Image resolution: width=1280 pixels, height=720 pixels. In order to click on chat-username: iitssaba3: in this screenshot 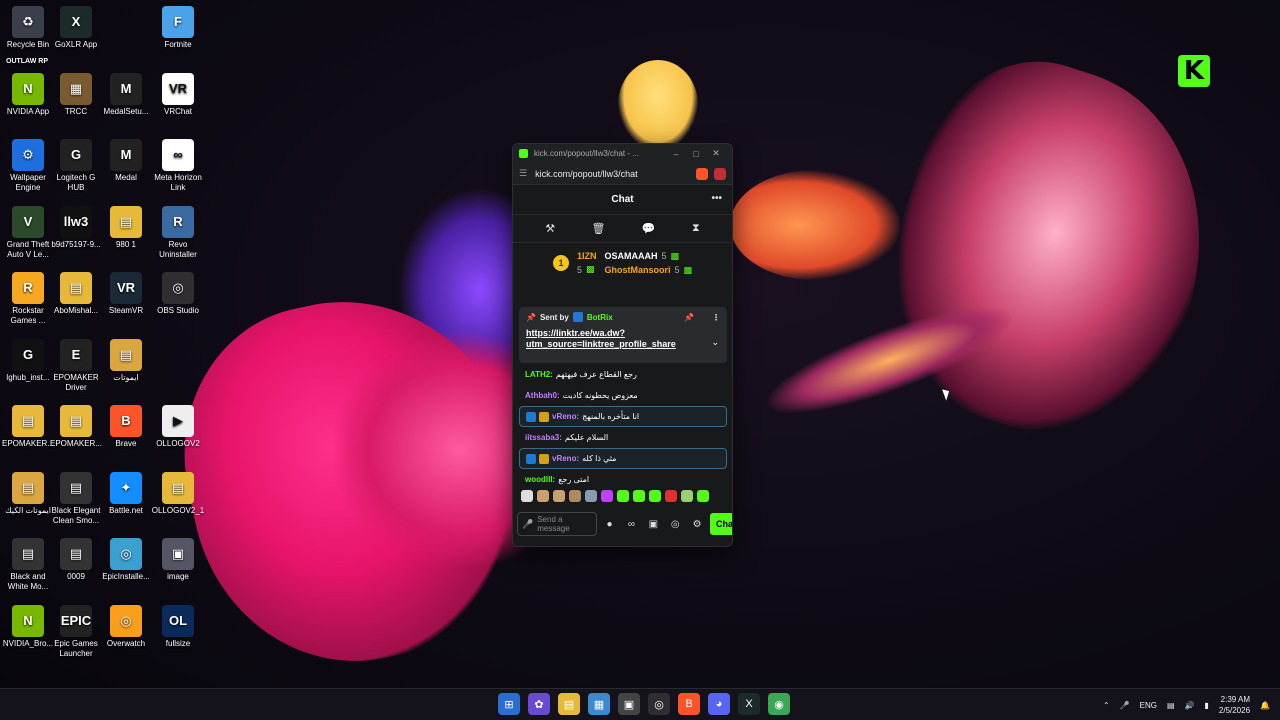, I will do `click(543, 437)`.